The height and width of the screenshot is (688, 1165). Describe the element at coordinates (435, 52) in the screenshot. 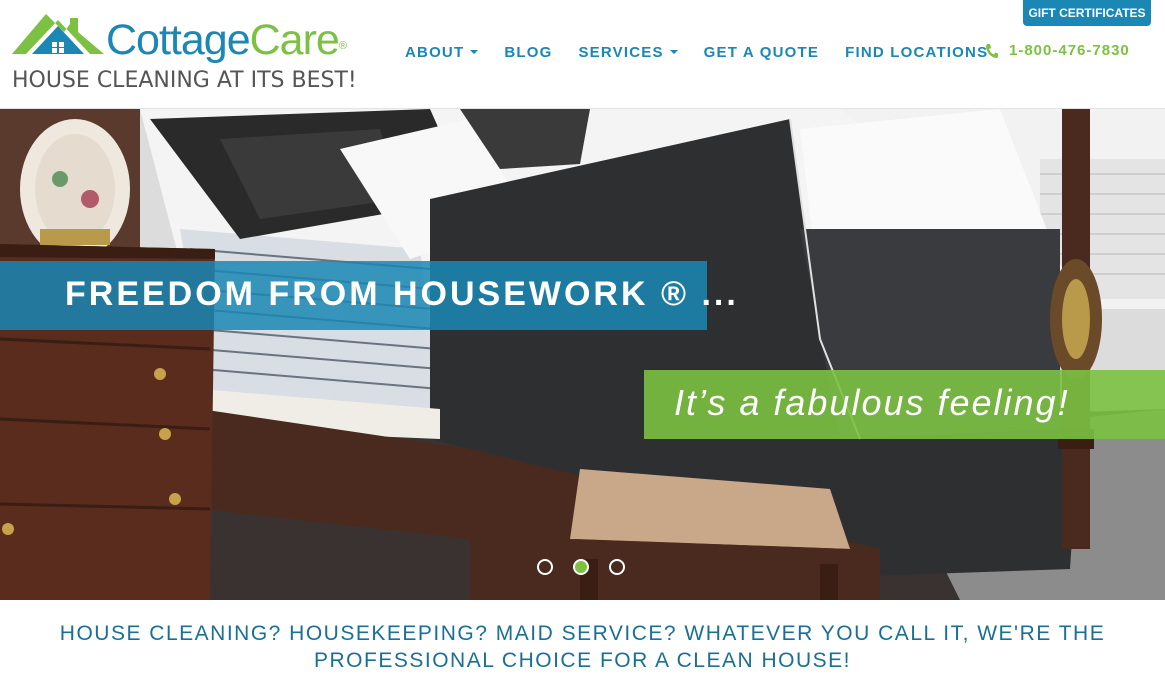

I see `nav-about-label: ABOUT` at that location.